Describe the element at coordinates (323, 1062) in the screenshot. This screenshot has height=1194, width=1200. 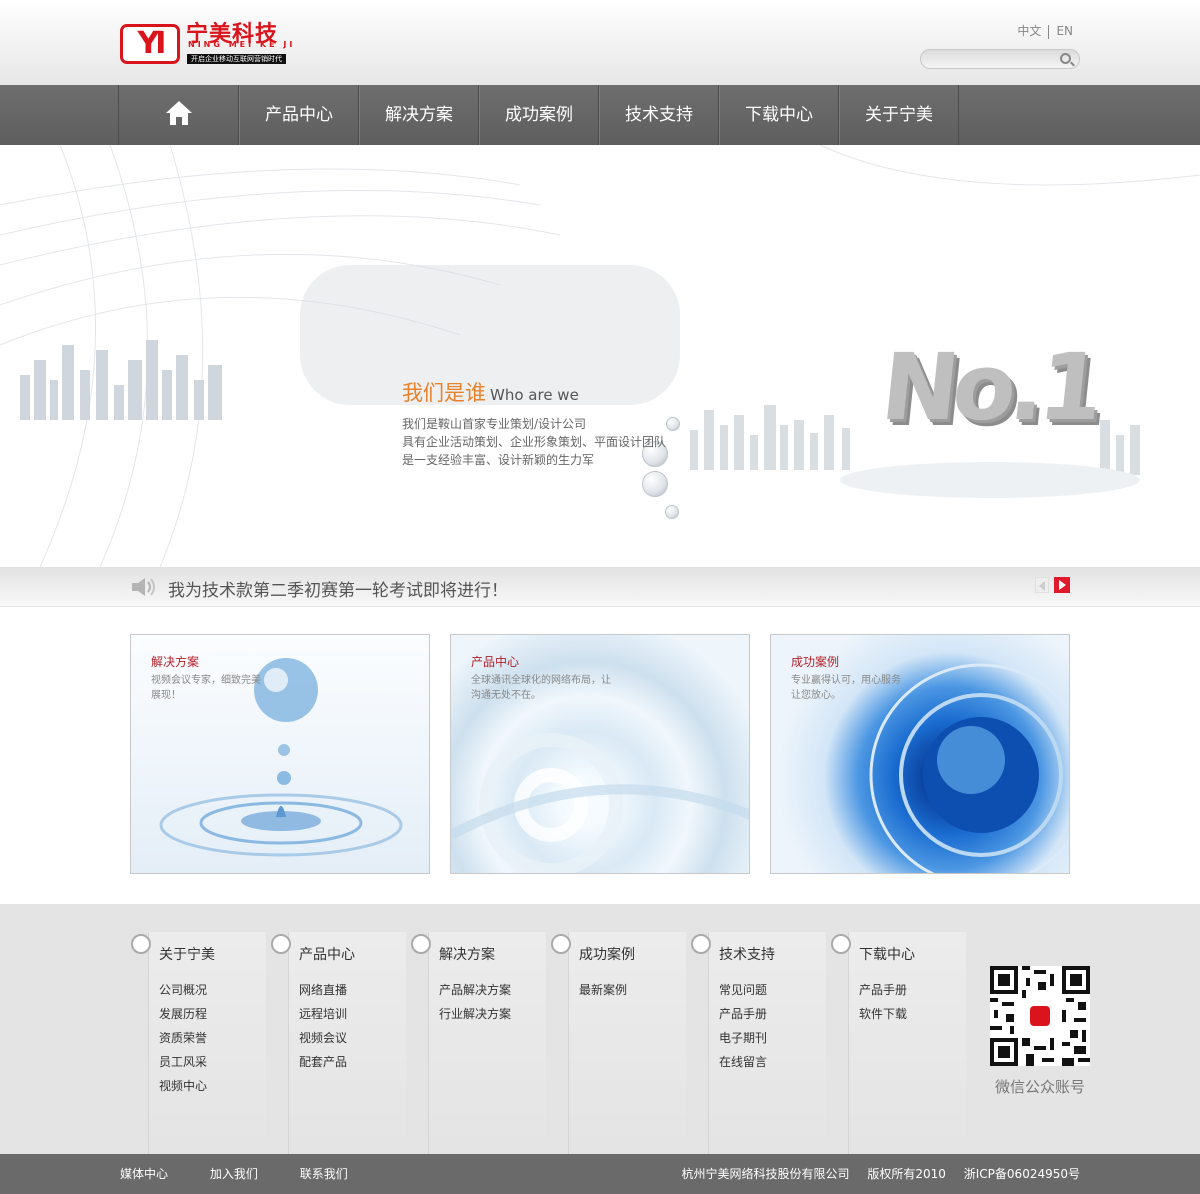
I see `footer-link: 配套产品` at that location.